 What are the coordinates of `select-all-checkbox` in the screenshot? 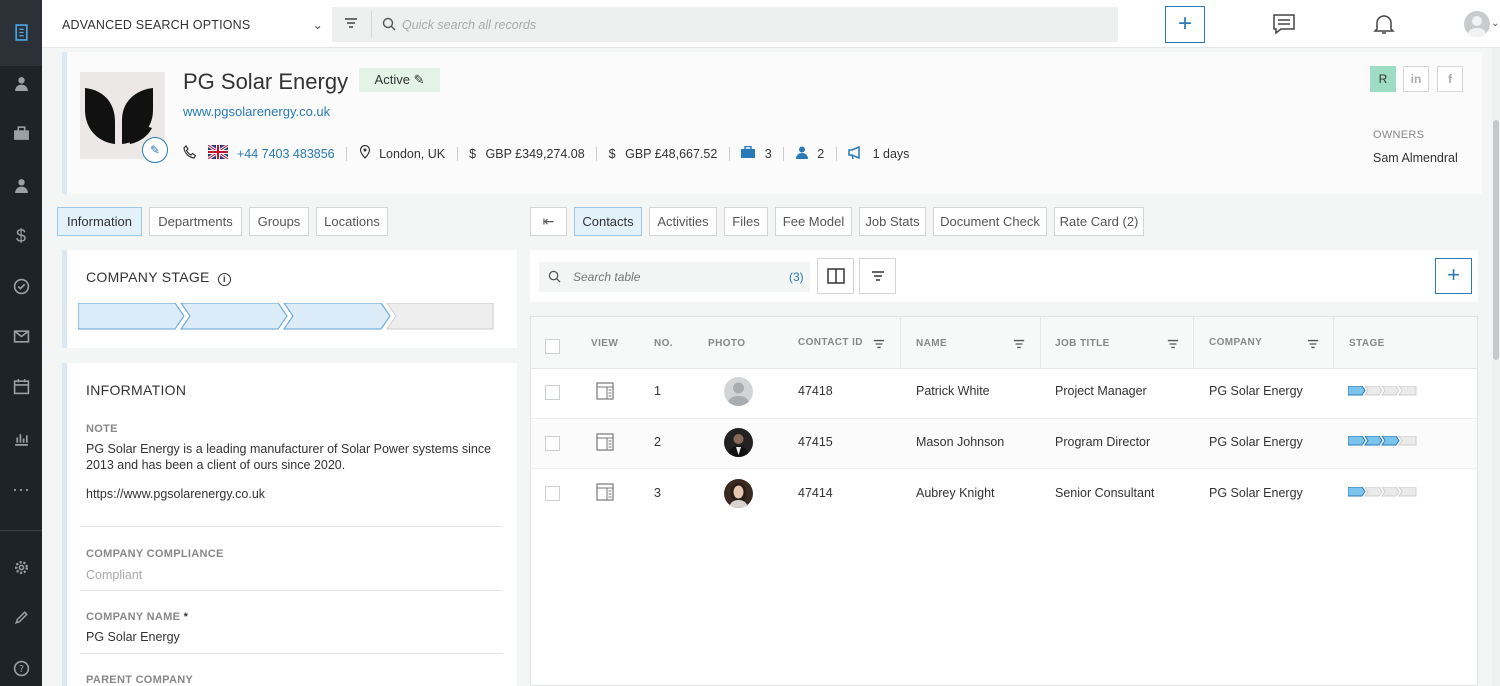 It's located at (552, 346).